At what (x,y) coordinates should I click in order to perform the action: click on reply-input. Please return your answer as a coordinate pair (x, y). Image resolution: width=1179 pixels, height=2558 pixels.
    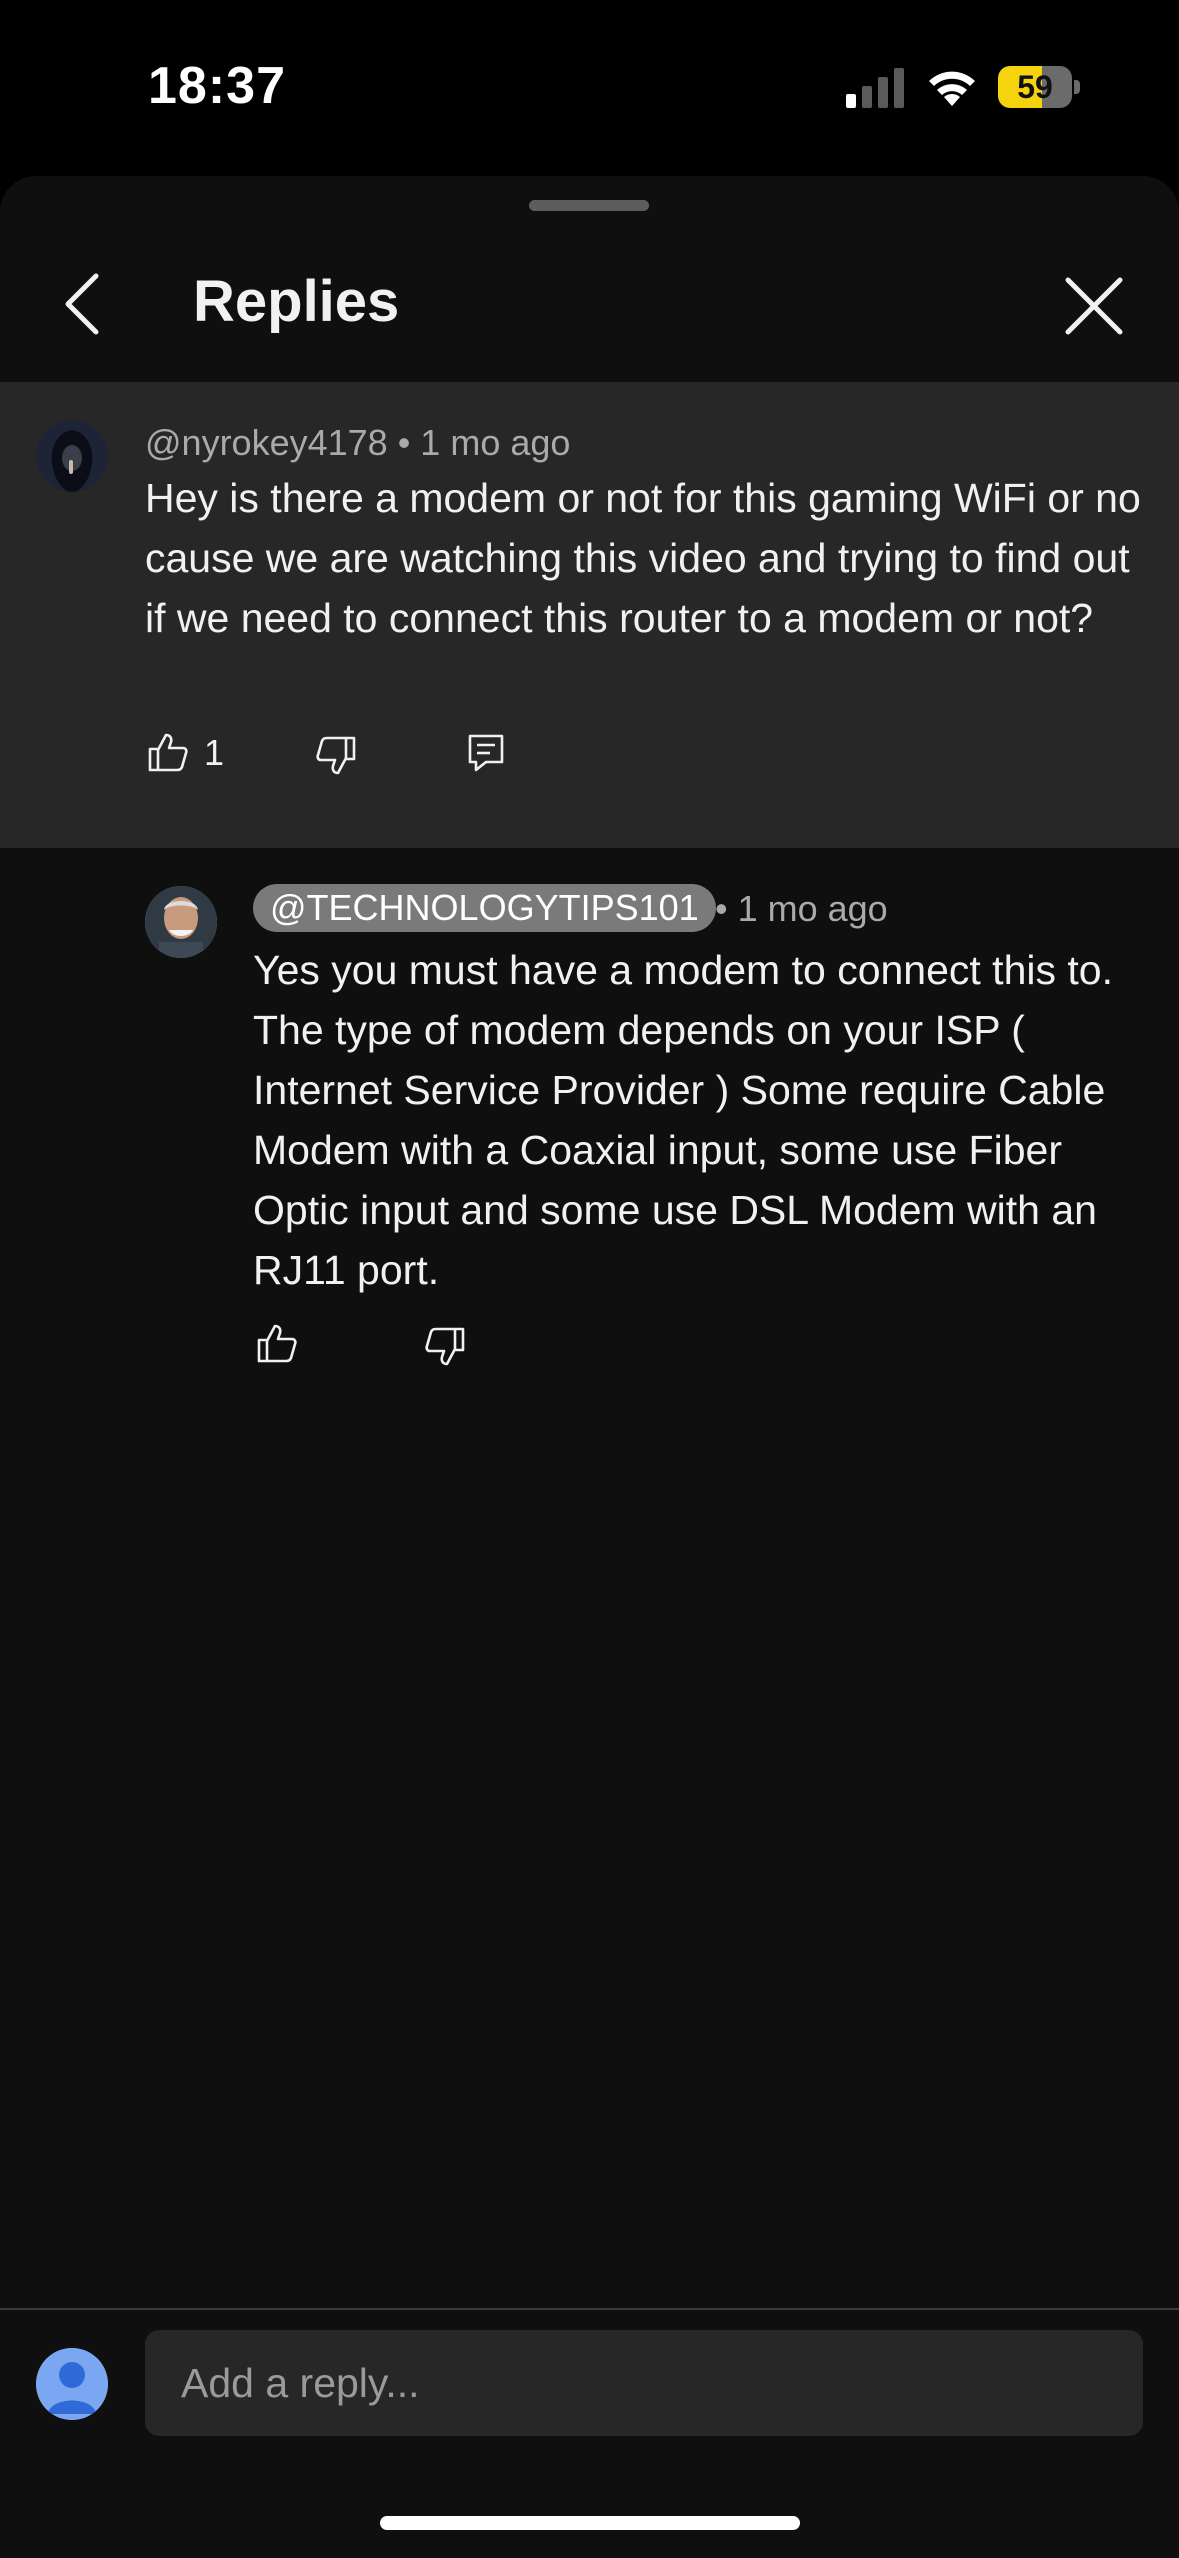
    Looking at the image, I should click on (644, 2383).